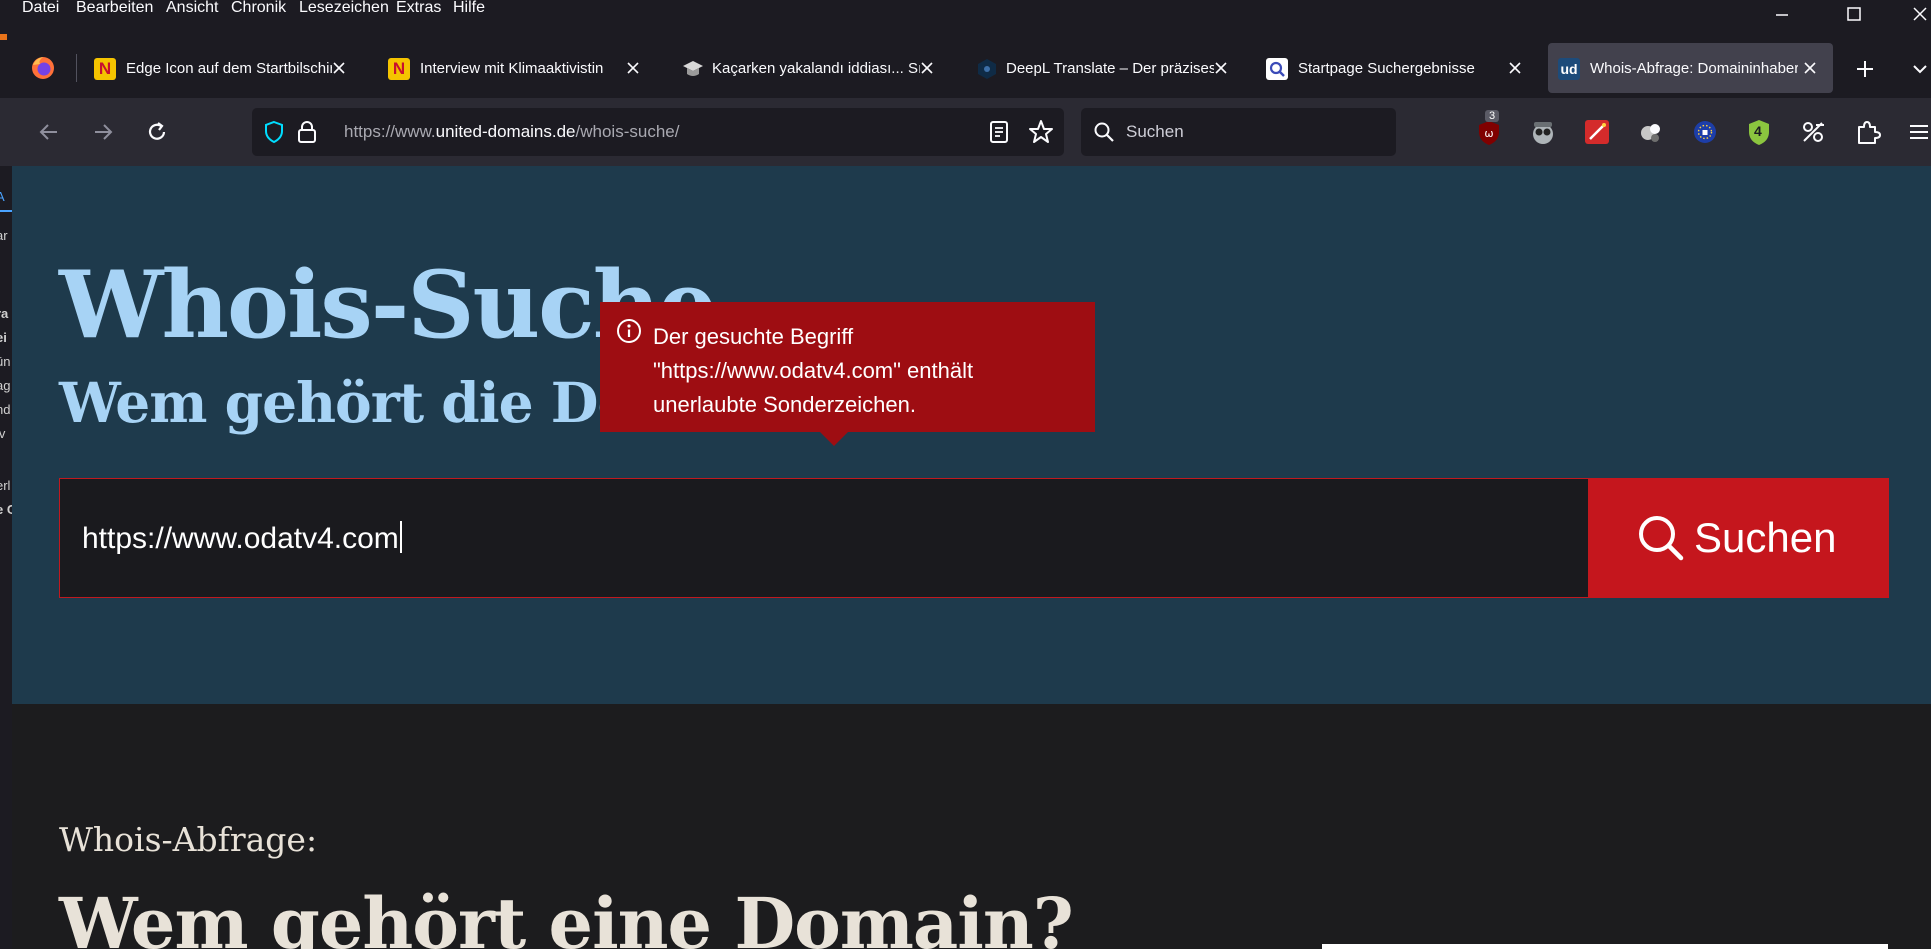 The image size is (1931, 949). Describe the element at coordinates (627, 131) in the screenshot. I see `url-path: /whois-suche/` at that location.